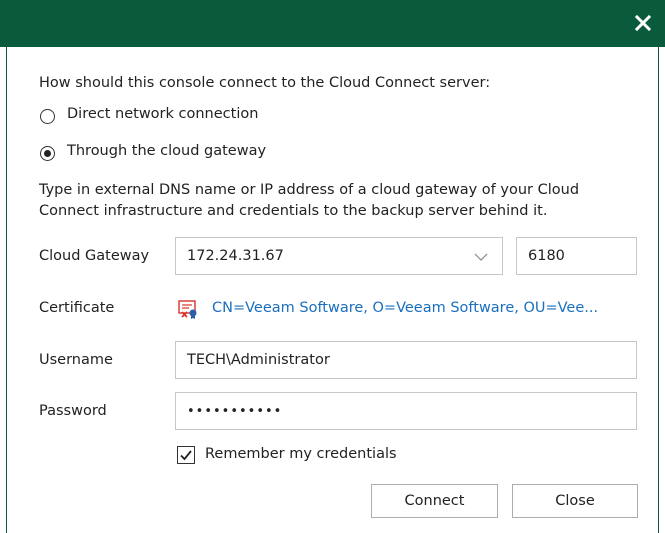 The height and width of the screenshot is (533, 665). I want to click on password-value: •••••••••••, so click(235, 411).